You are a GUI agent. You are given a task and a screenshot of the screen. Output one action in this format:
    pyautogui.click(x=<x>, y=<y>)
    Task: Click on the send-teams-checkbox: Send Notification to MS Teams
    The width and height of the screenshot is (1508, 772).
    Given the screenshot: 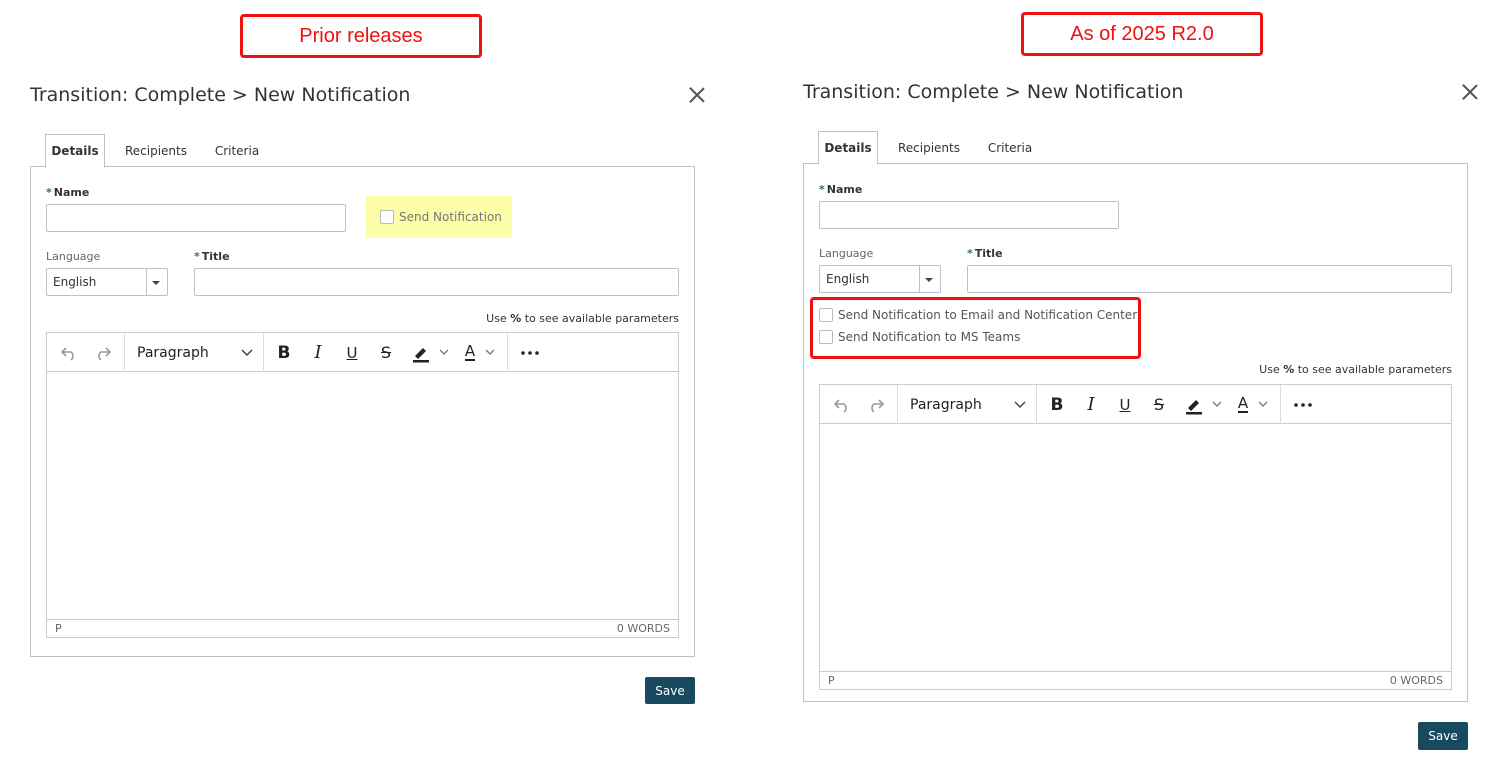 What is the action you would take?
    pyautogui.click(x=919, y=337)
    